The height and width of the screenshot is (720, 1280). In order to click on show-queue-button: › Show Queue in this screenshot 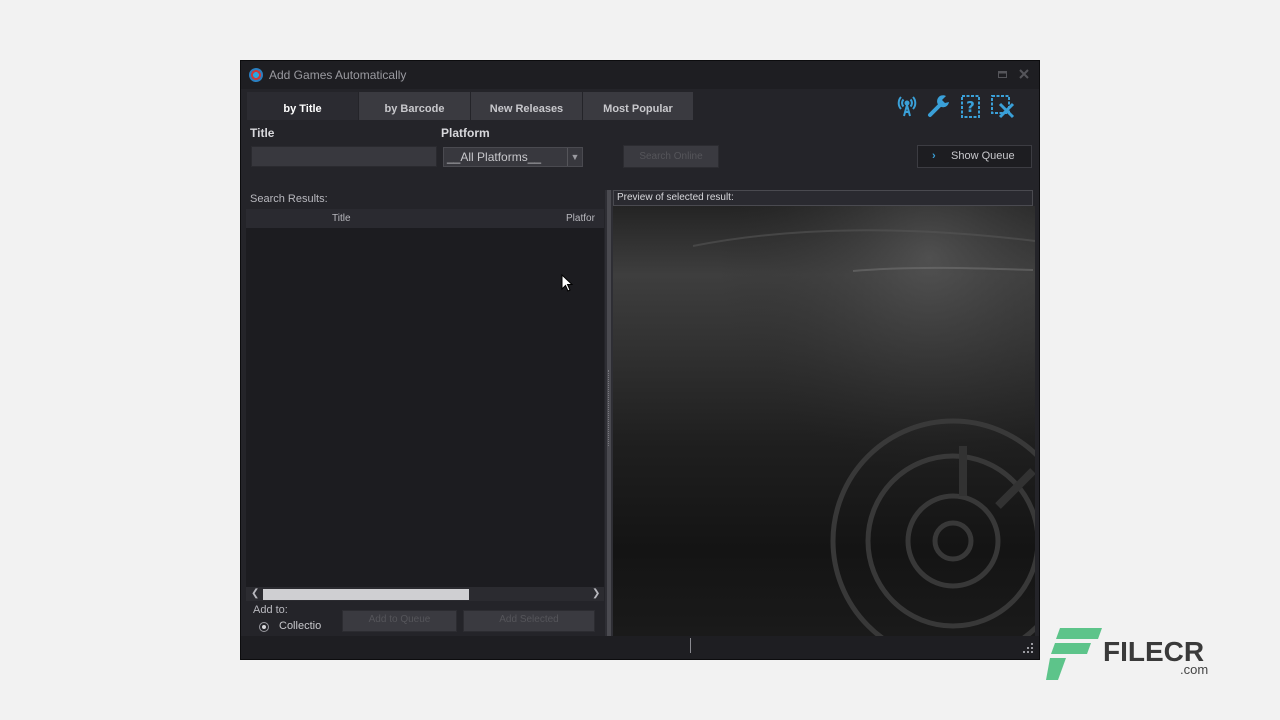, I will do `click(974, 156)`.